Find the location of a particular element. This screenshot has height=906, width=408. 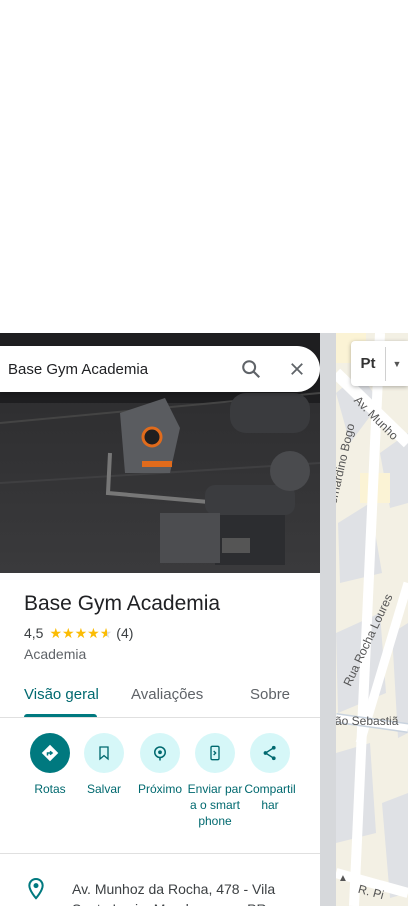

navigation-arrow-icon: ▲ is located at coordinates (343, 878).